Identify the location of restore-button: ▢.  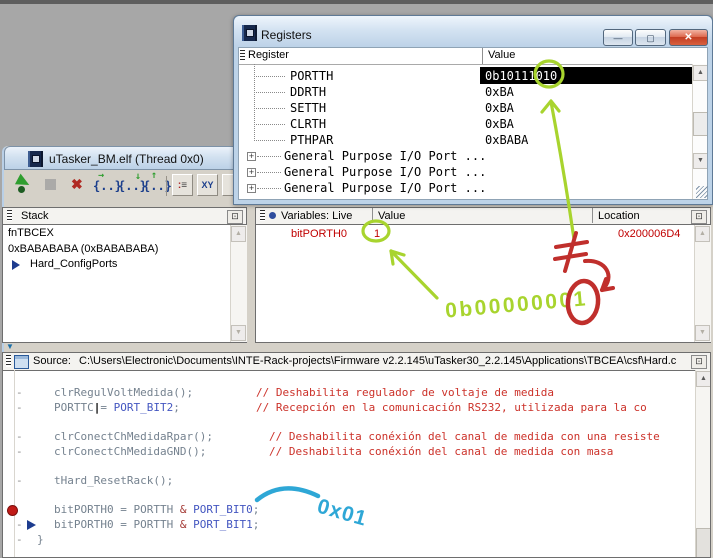
(650, 37).